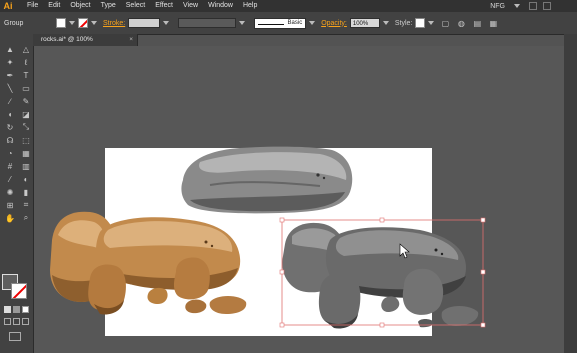 The width and height of the screenshot is (577, 353). What do you see at coordinates (267, 180) in the screenshot?
I see `gray-rock-top` at bounding box center [267, 180].